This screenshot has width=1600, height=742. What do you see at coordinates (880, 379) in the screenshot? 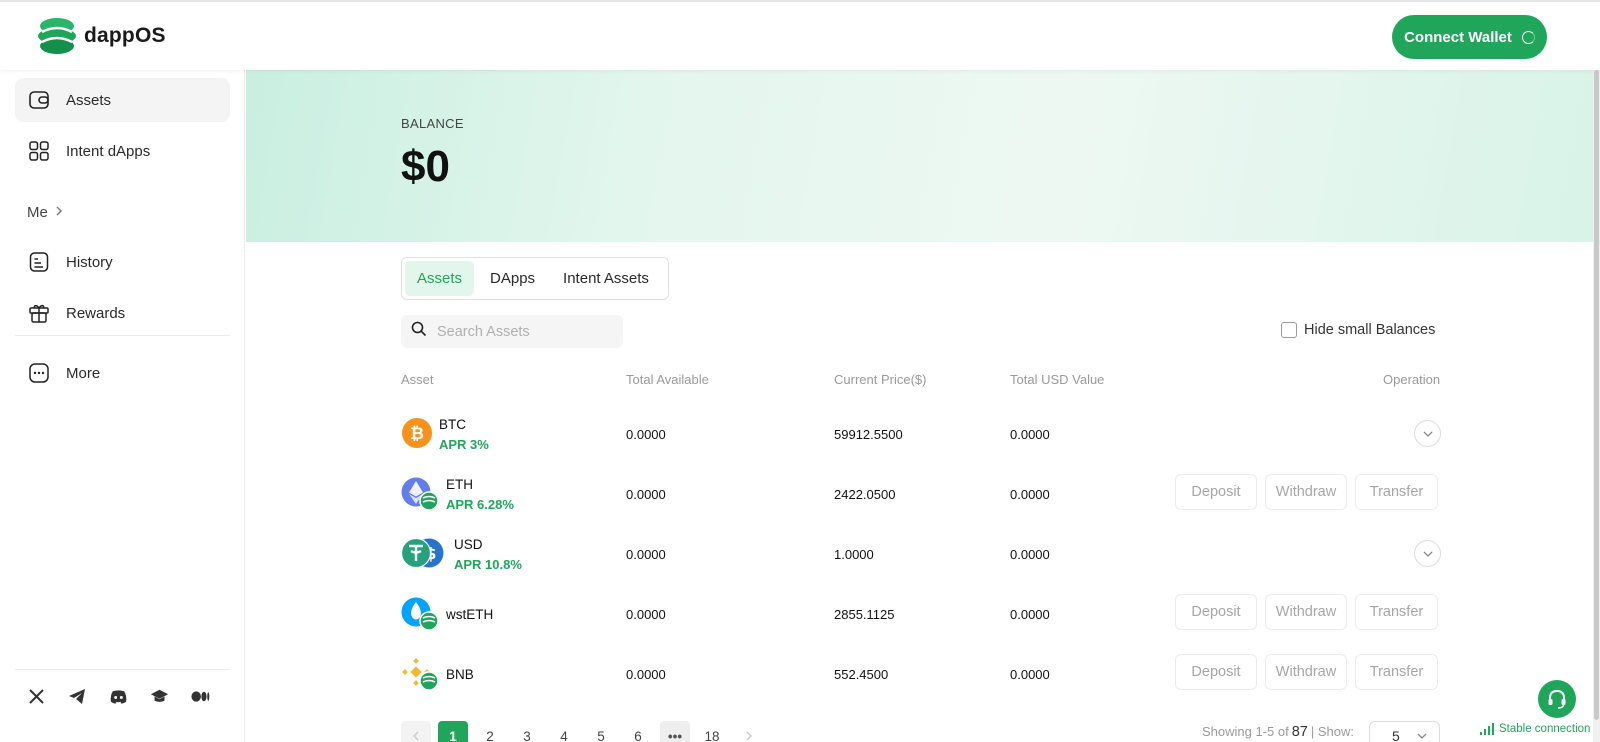
I see `column-header-price: Current Price($)` at bounding box center [880, 379].